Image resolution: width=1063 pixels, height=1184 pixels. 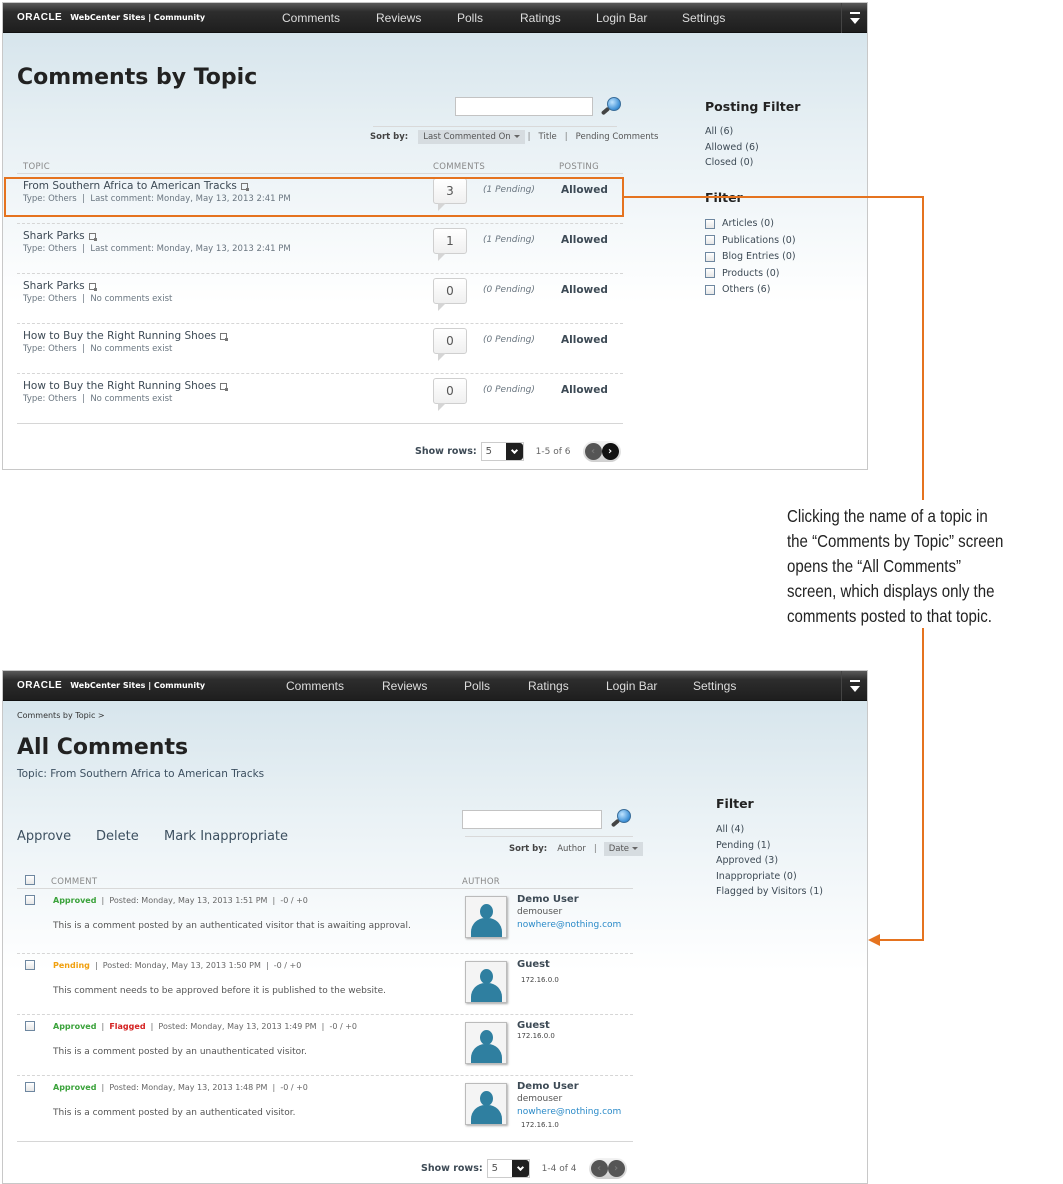 What do you see at coordinates (509, 290) in the screenshot?
I see `pending-count: (0 Pending)` at bounding box center [509, 290].